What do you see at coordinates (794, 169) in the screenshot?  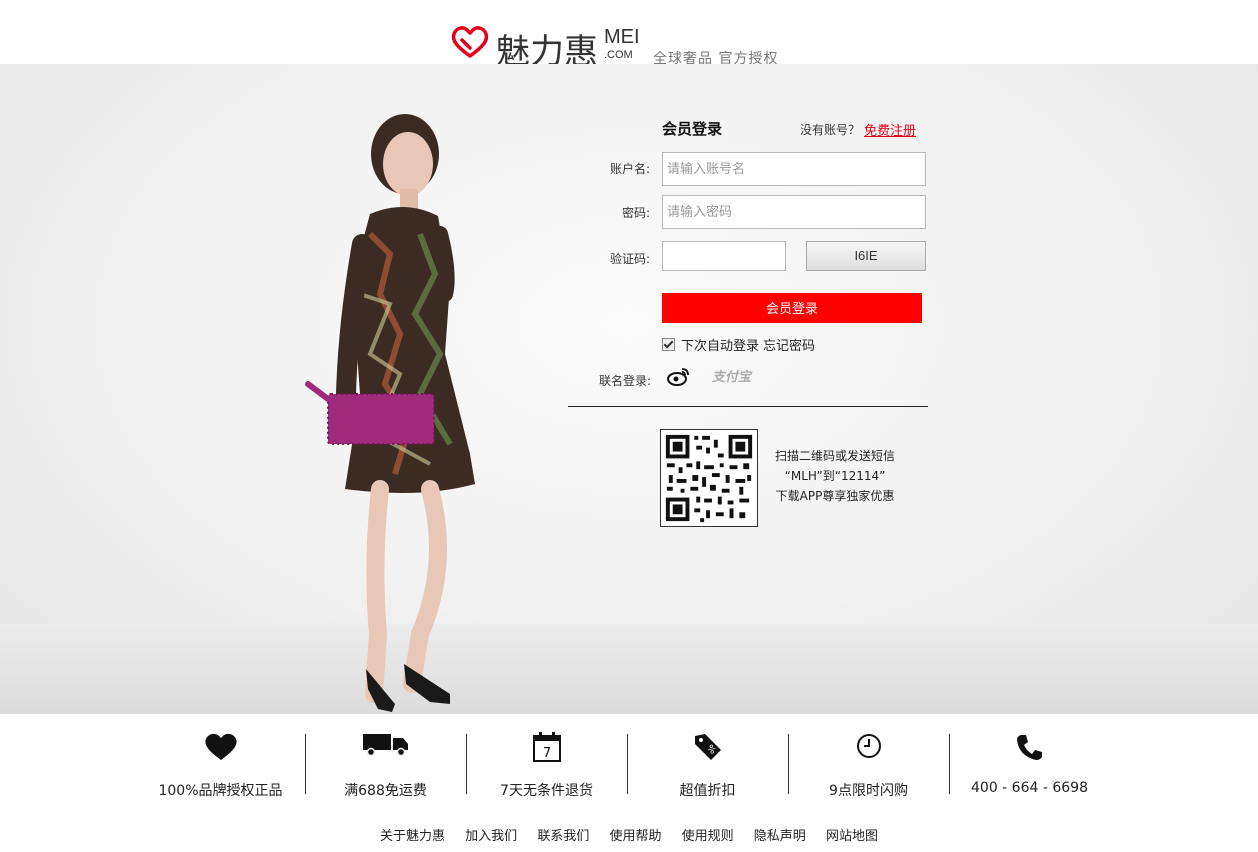 I see `username-field` at bounding box center [794, 169].